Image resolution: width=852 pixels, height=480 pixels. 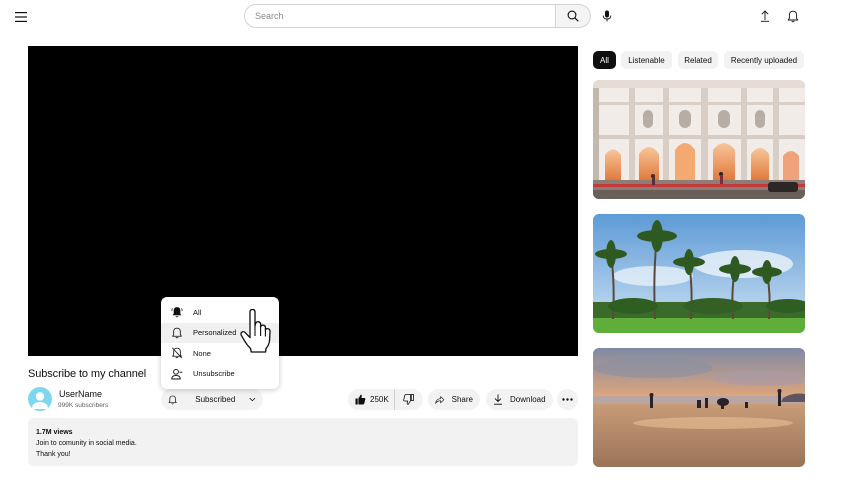 I want to click on thumbs-down-icon, so click(x=408, y=399).